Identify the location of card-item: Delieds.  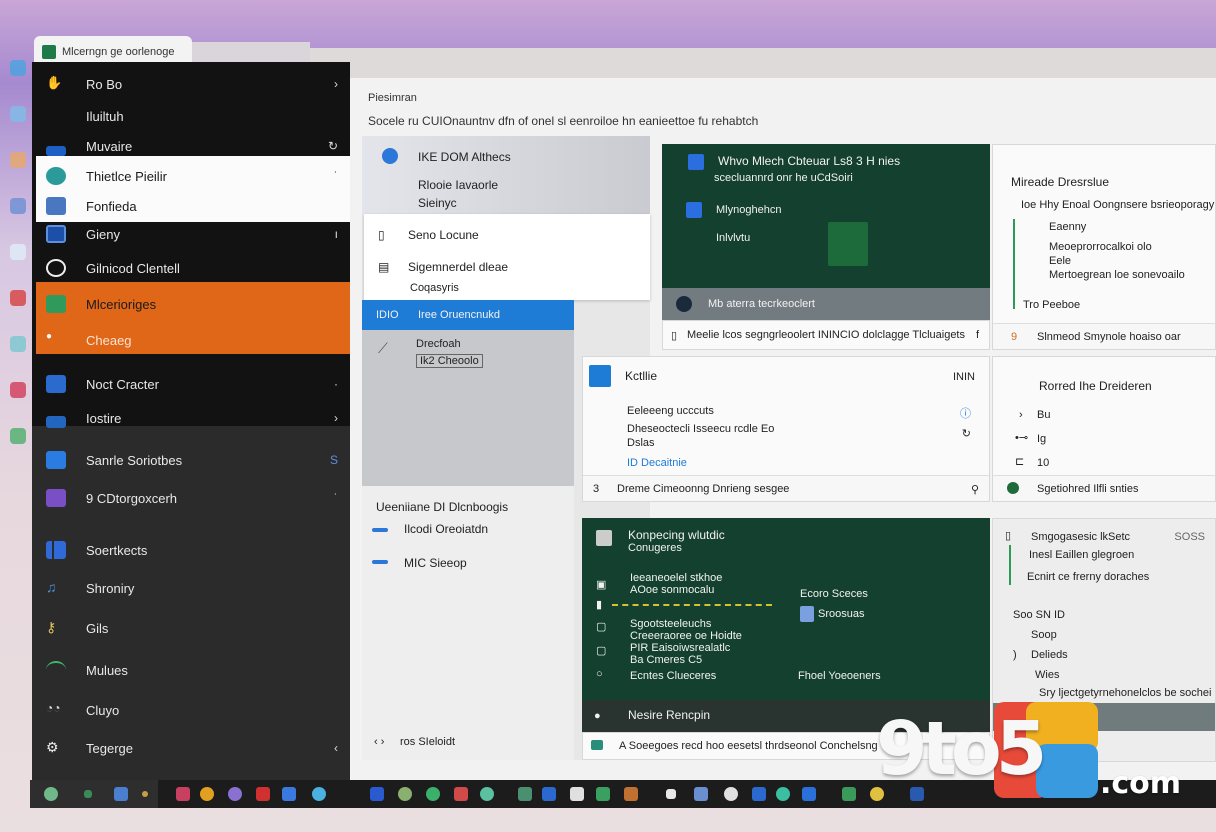
(1049, 655).